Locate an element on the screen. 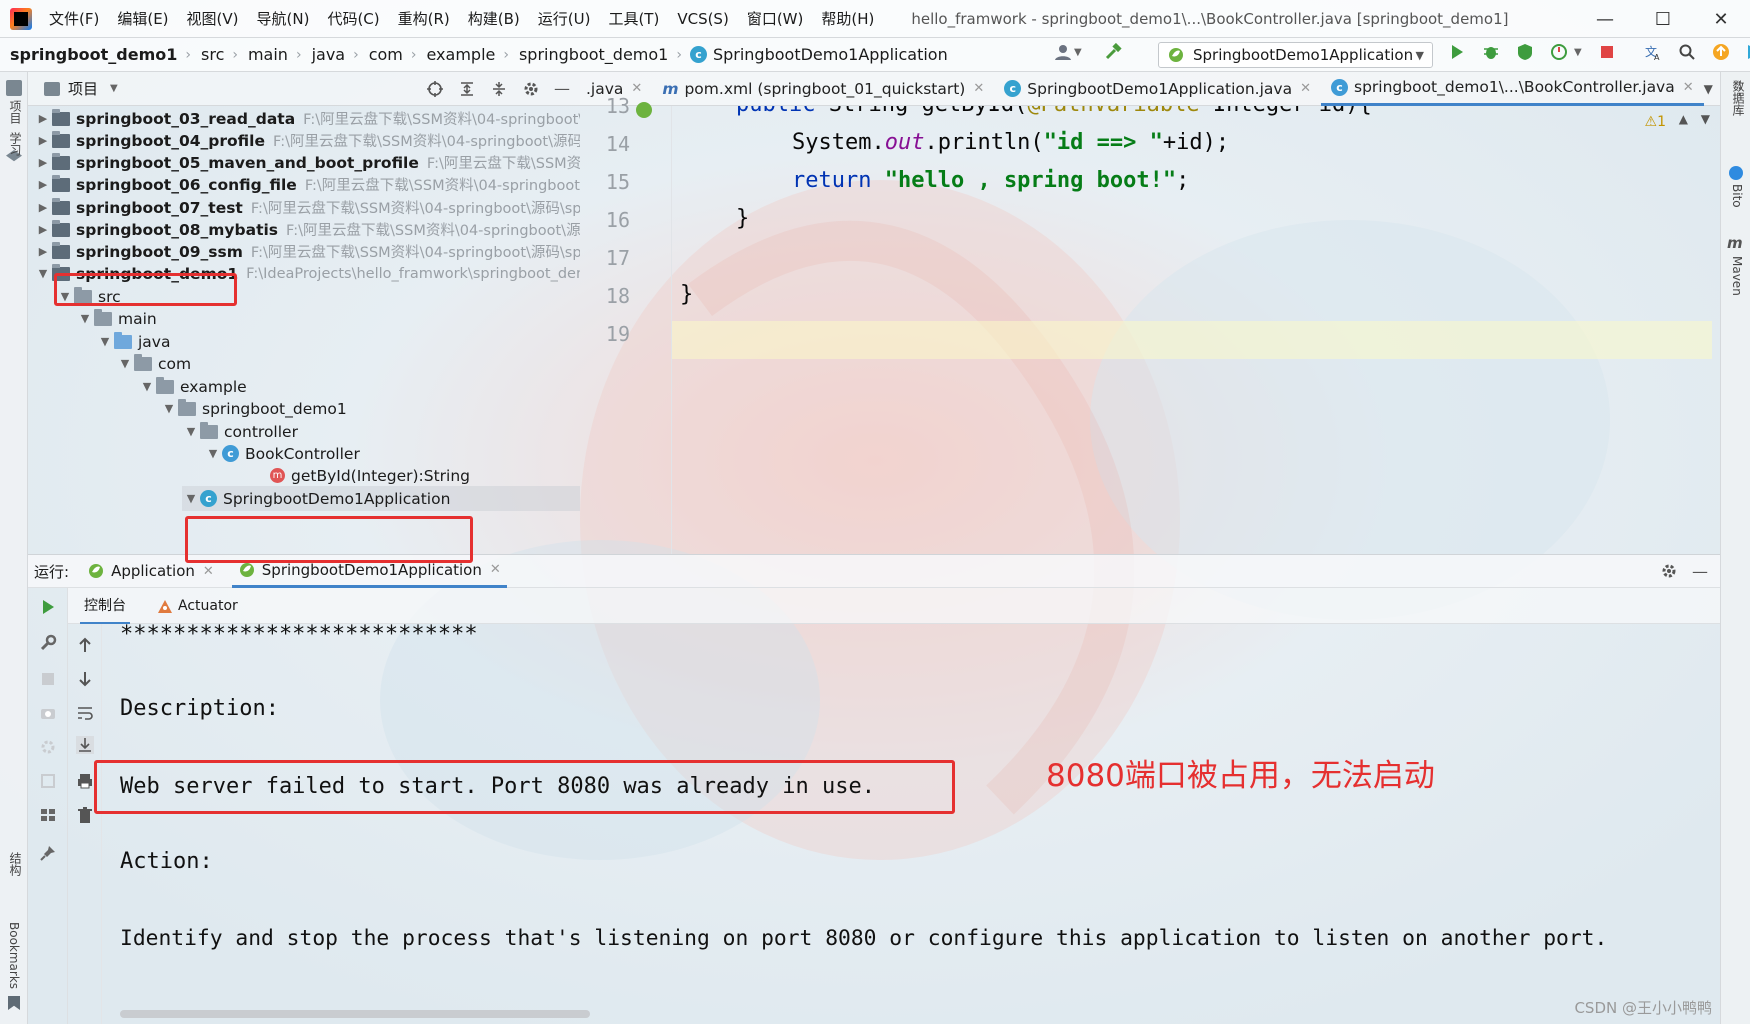 This screenshot has height=1024, width=1750. tree-item-app-class: ▼ c SpringbootDemo1Application is located at coordinates (381, 498).